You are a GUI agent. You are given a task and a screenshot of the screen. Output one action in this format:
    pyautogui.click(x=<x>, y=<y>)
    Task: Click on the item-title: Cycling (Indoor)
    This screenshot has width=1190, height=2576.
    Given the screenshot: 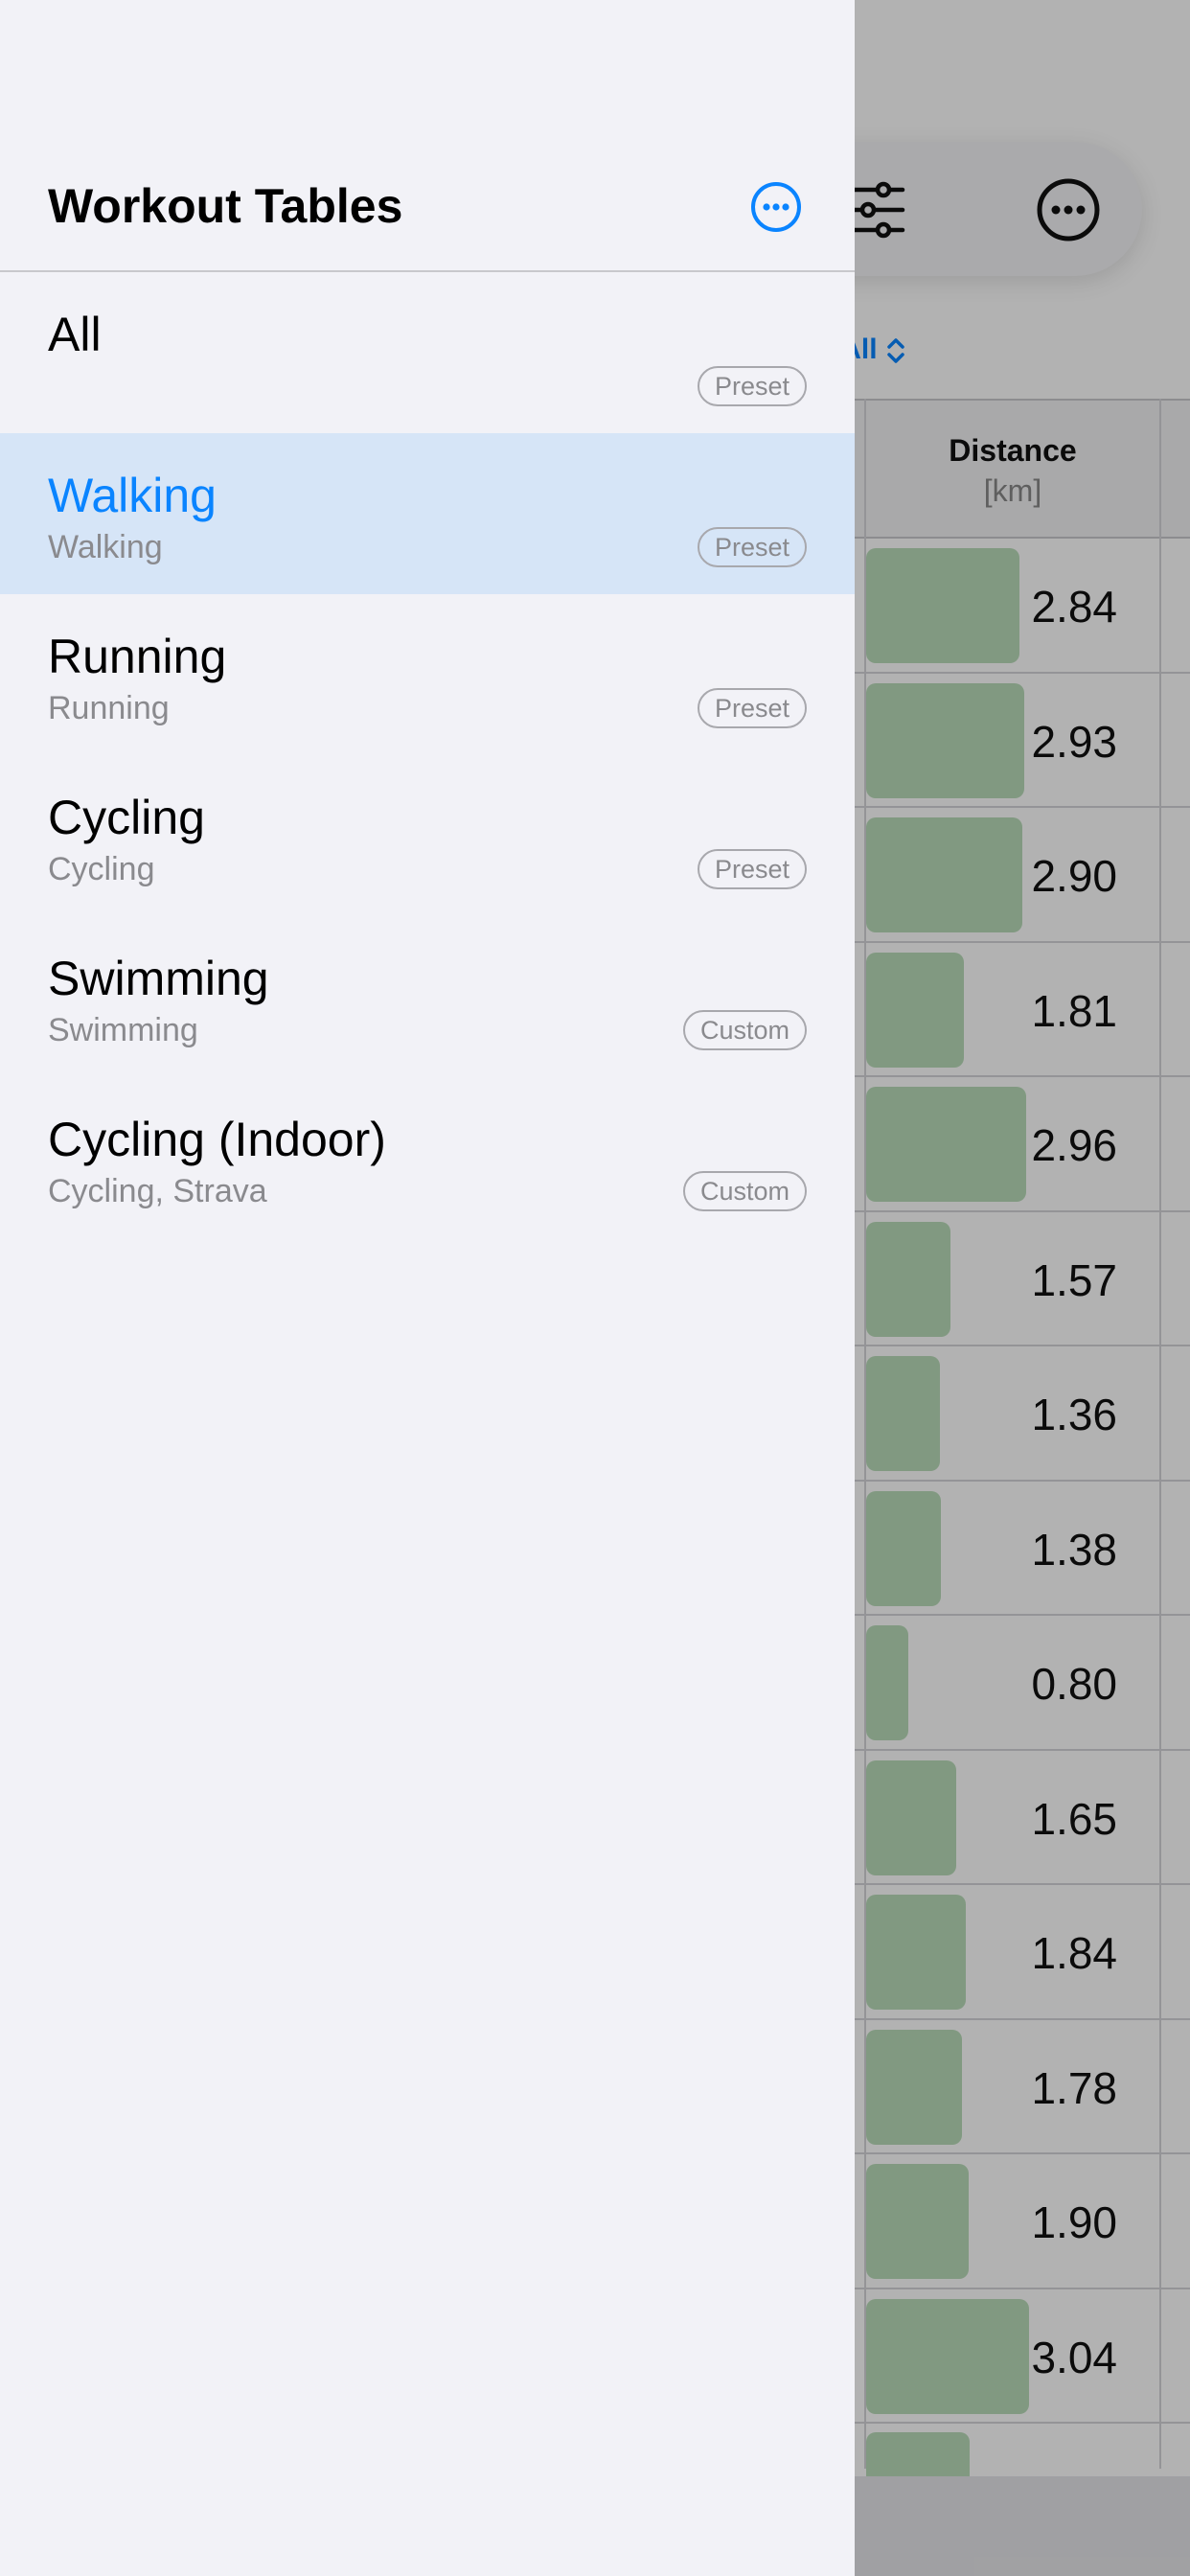 What is the action you would take?
    pyautogui.click(x=217, y=1139)
    